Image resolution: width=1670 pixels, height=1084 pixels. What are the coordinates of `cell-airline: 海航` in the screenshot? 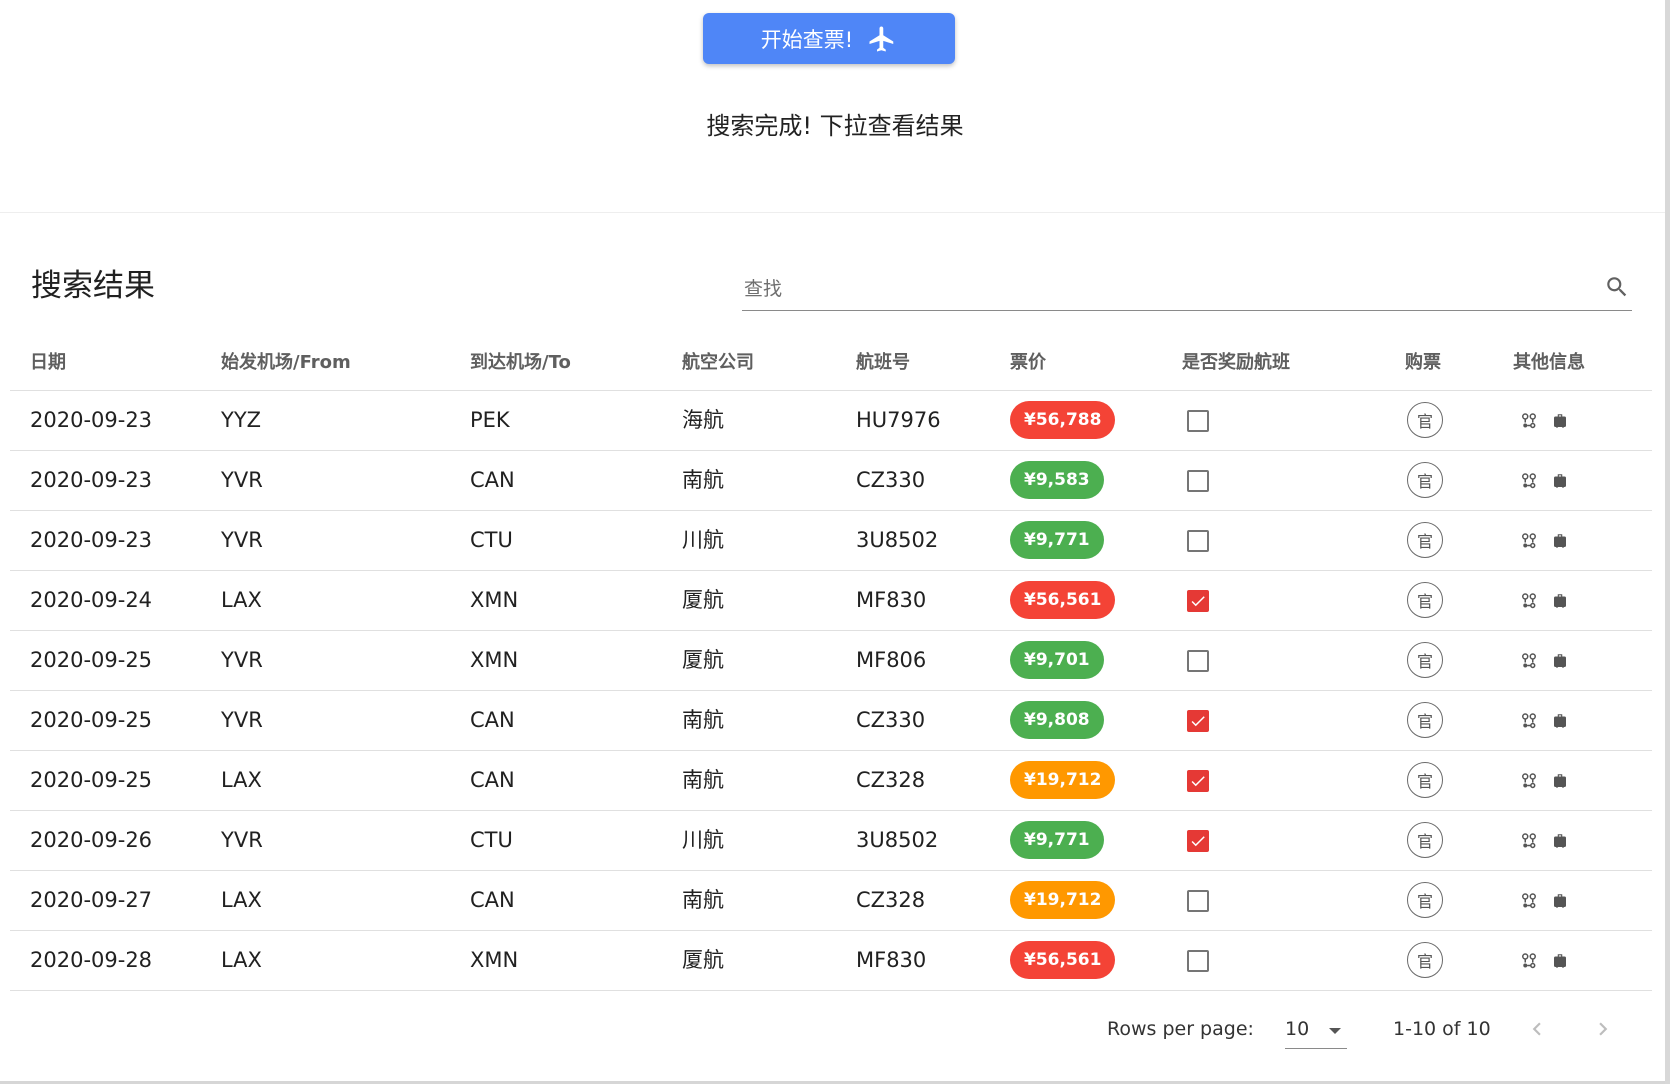 It's located at (703, 420).